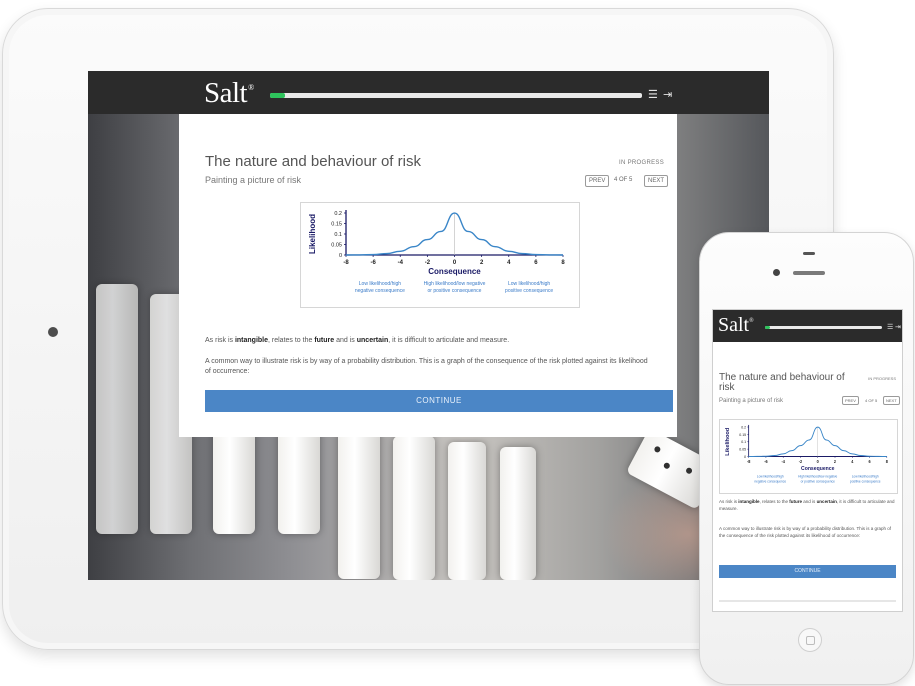  Describe the element at coordinates (53, 332) in the screenshot. I see `tablet-camera` at that location.